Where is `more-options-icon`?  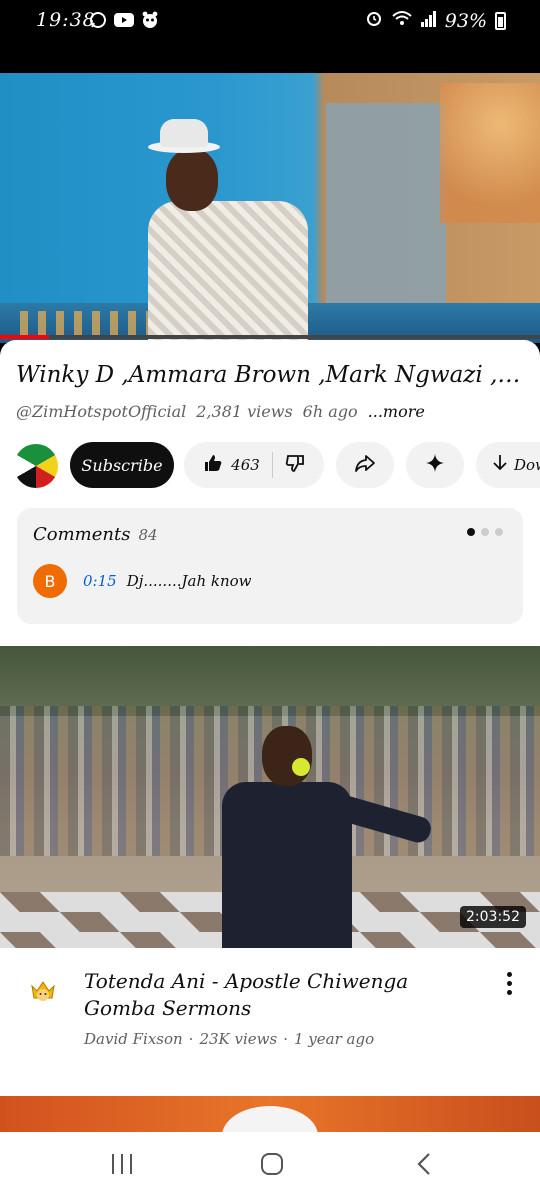 more-options-icon is located at coordinates (509, 983).